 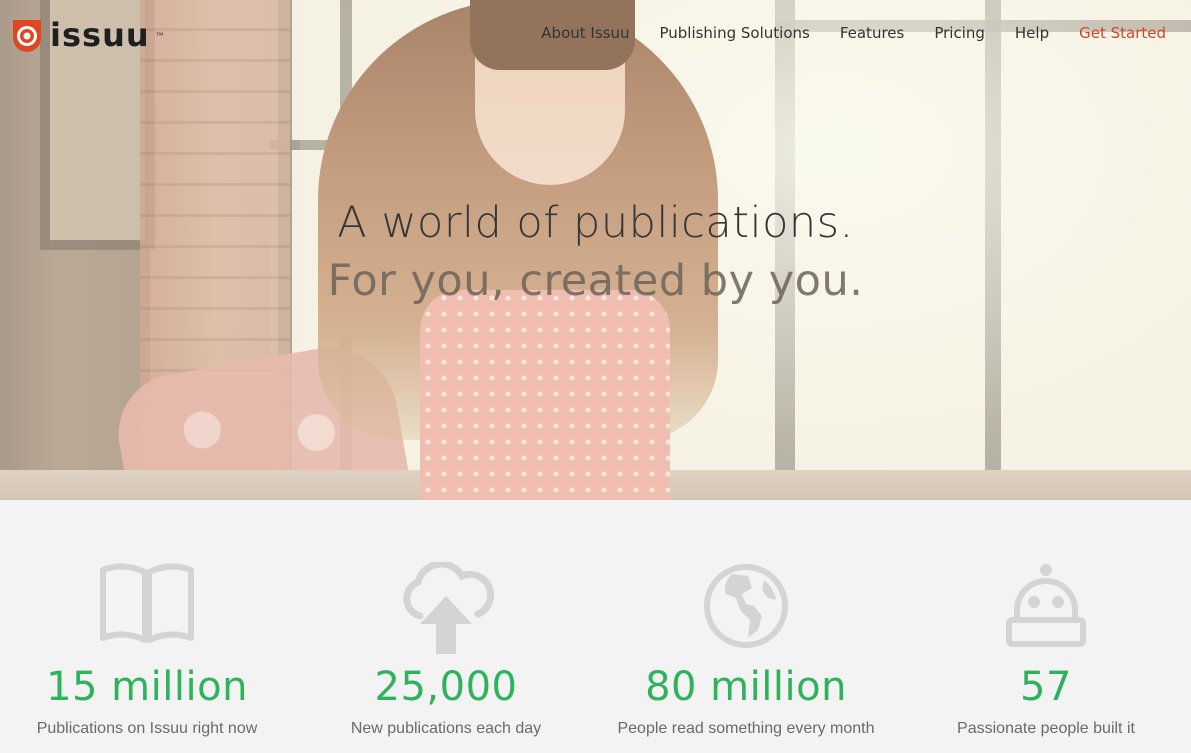 What do you see at coordinates (446, 728) in the screenshot?
I see `stat-label: New publications each day` at bounding box center [446, 728].